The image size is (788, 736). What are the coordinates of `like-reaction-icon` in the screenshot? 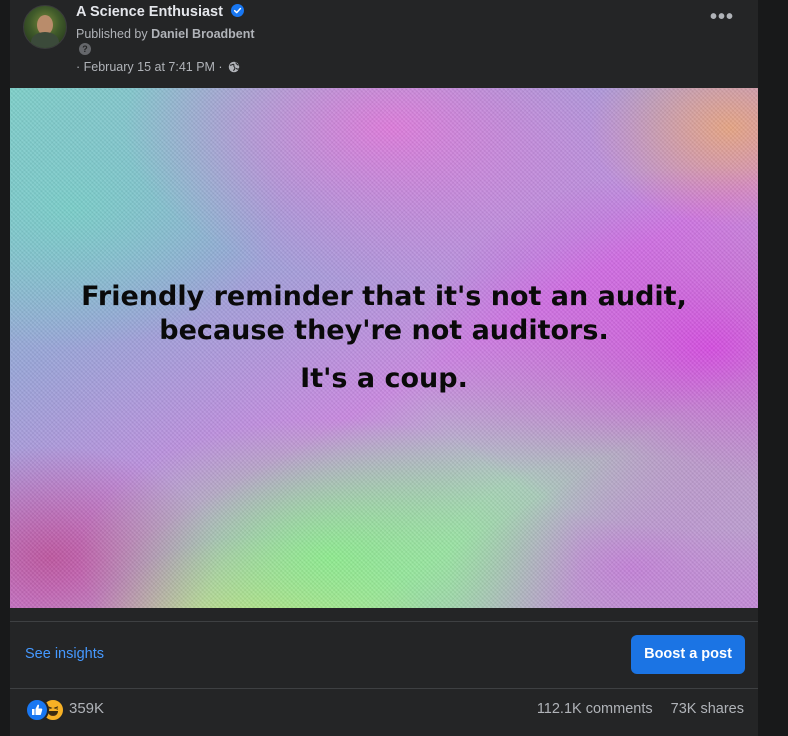 It's located at (37, 710).